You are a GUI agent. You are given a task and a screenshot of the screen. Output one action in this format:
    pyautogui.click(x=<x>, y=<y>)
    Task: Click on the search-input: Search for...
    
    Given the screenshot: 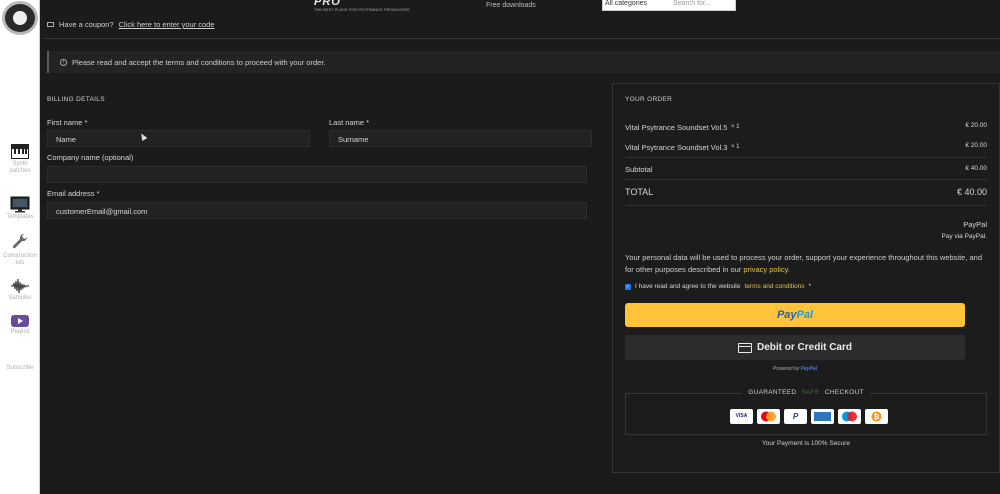 What is the action you would take?
    pyautogui.click(x=692, y=3)
    